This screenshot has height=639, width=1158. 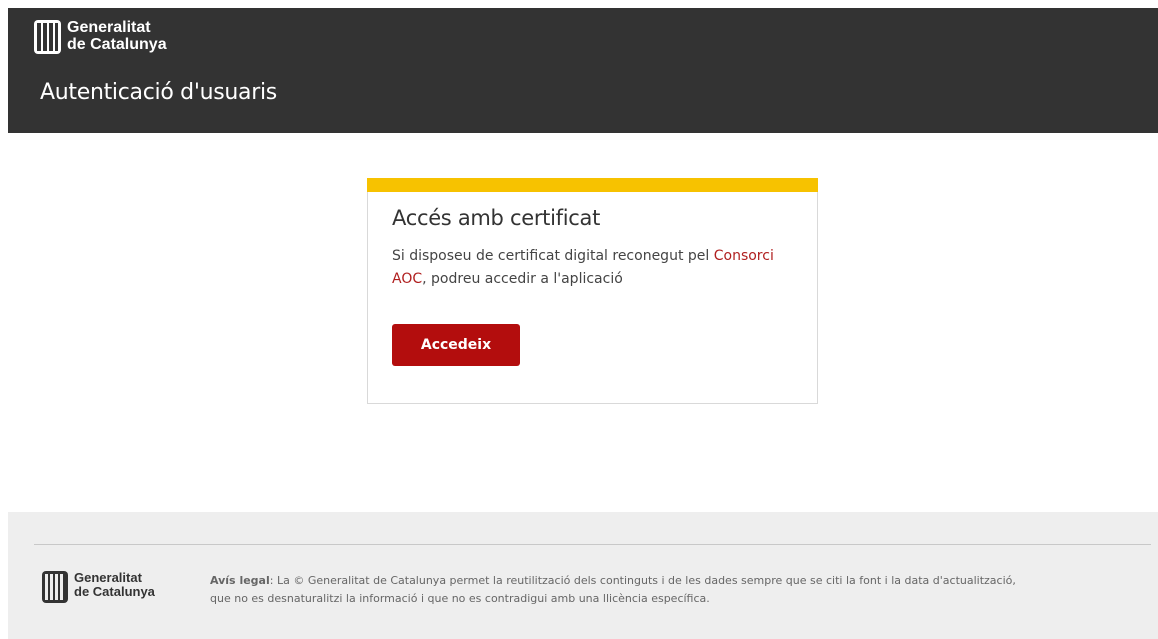 I want to click on generalitat-footer-logo-icon, so click(x=55, y=587).